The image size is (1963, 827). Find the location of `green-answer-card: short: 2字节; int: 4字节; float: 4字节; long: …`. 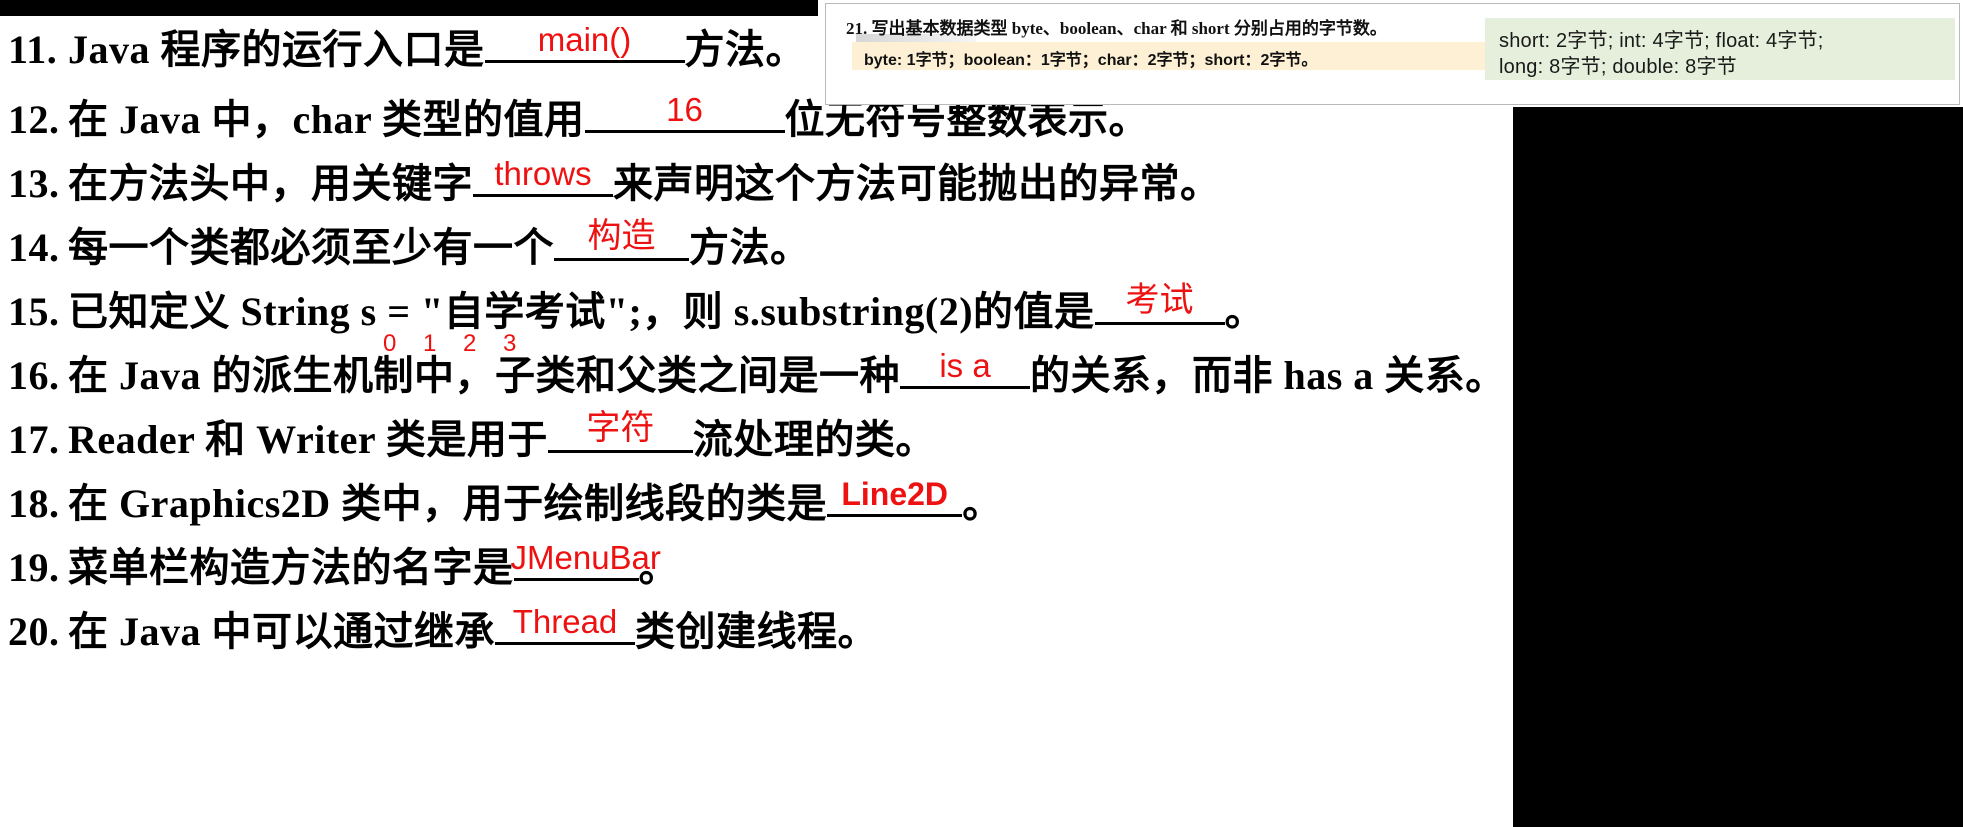

green-answer-card: short: 2字节; int: 4字节; float: 4字节; long: … is located at coordinates (1720, 49).